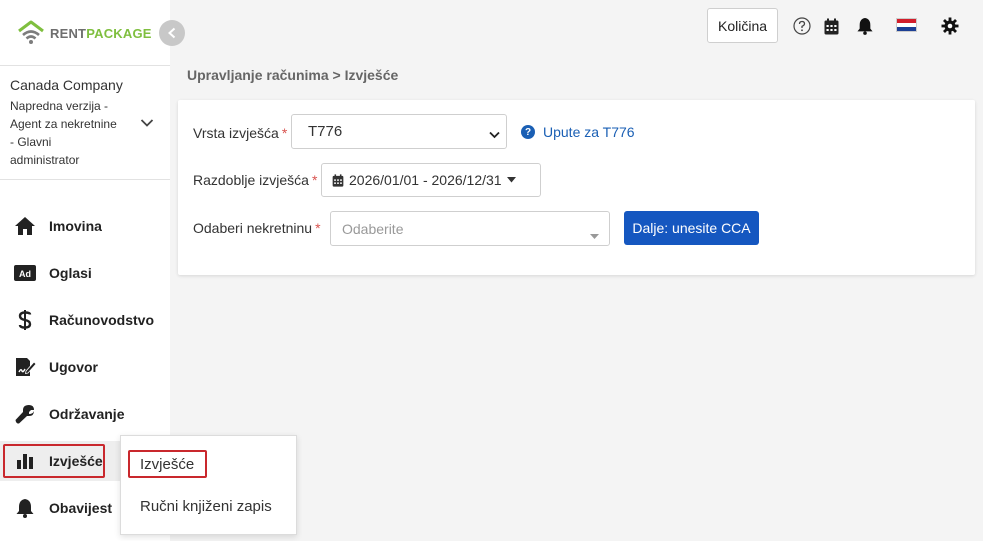 The width and height of the screenshot is (983, 541). What do you see at coordinates (253, 228) in the screenshot?
I see `property-label-text: Odaberi nekretninu` at bounding box center [253, 228].